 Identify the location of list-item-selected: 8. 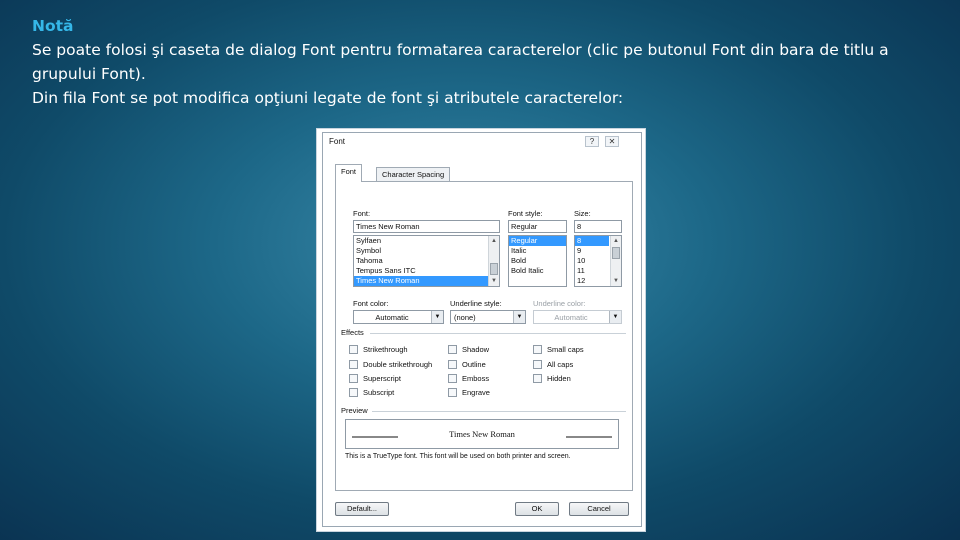
(592, 241).